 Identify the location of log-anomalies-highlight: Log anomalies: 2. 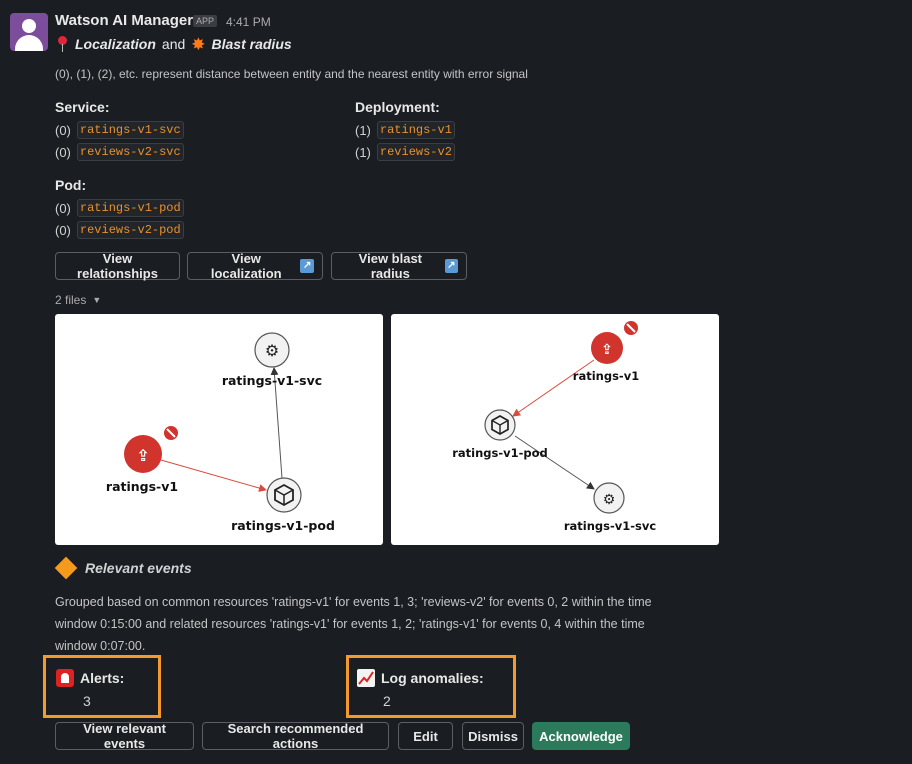
(431, 686).